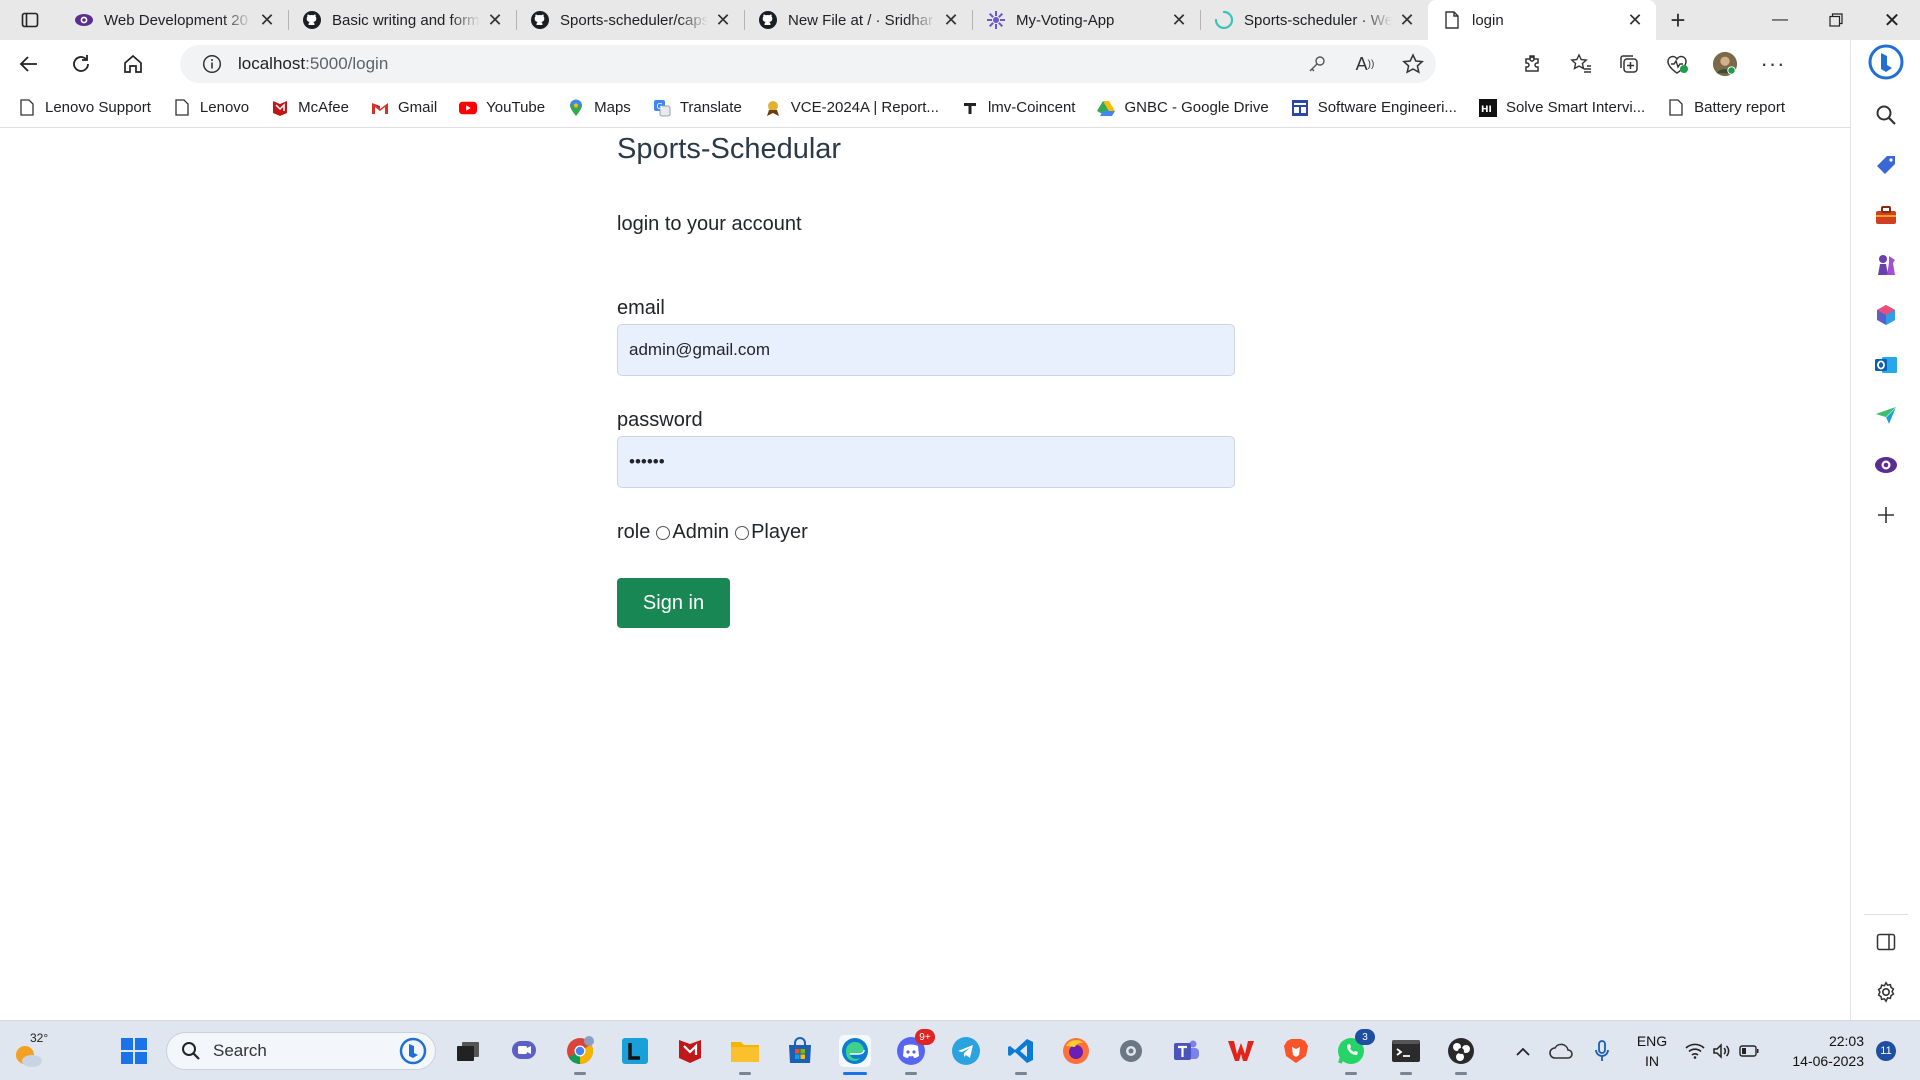 Image resolution: width=1920 pixels, height=1080 pixels. Describe the element at coordinates (30, 1051) in the screenshot. I see `weather-widget: 32°` at that location.